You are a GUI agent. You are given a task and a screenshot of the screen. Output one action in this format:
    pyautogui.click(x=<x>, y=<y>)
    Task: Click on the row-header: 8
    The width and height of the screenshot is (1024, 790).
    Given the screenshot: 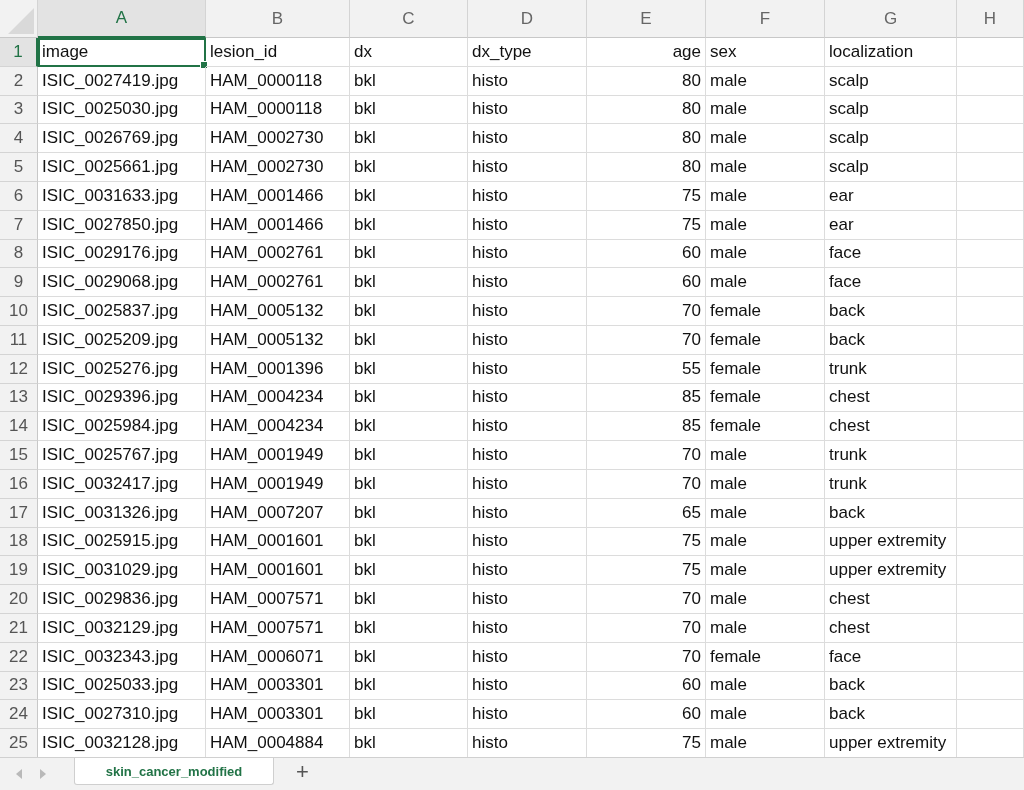 What is the action you would take?
    pyautogui.click(x=19, y=254)
    